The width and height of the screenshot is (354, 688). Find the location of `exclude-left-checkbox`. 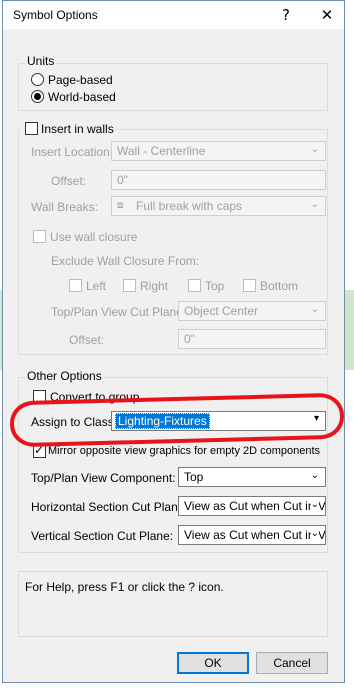

exclude-left-checkbox is located at coordinates (75, 285).